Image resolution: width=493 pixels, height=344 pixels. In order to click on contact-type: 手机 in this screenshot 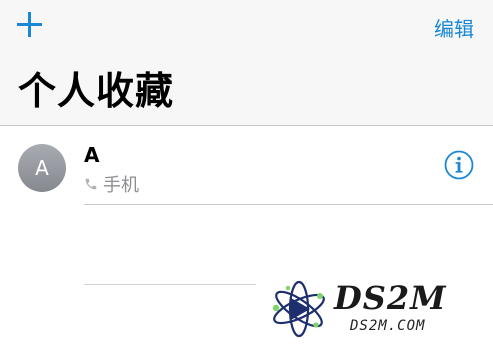, I will do `click(111, 184)`.